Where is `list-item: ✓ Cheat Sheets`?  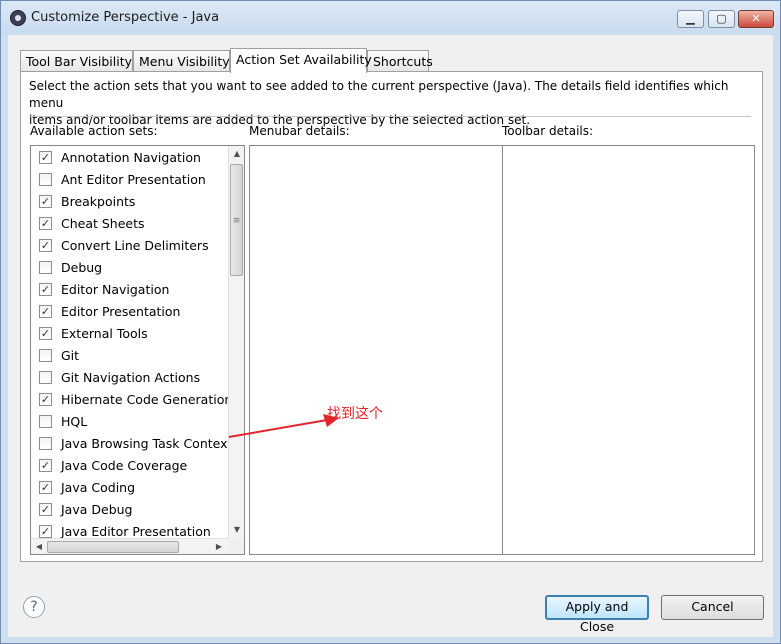
list-item: ✓ Cheat Sheets is located at coordinates (131, 224).